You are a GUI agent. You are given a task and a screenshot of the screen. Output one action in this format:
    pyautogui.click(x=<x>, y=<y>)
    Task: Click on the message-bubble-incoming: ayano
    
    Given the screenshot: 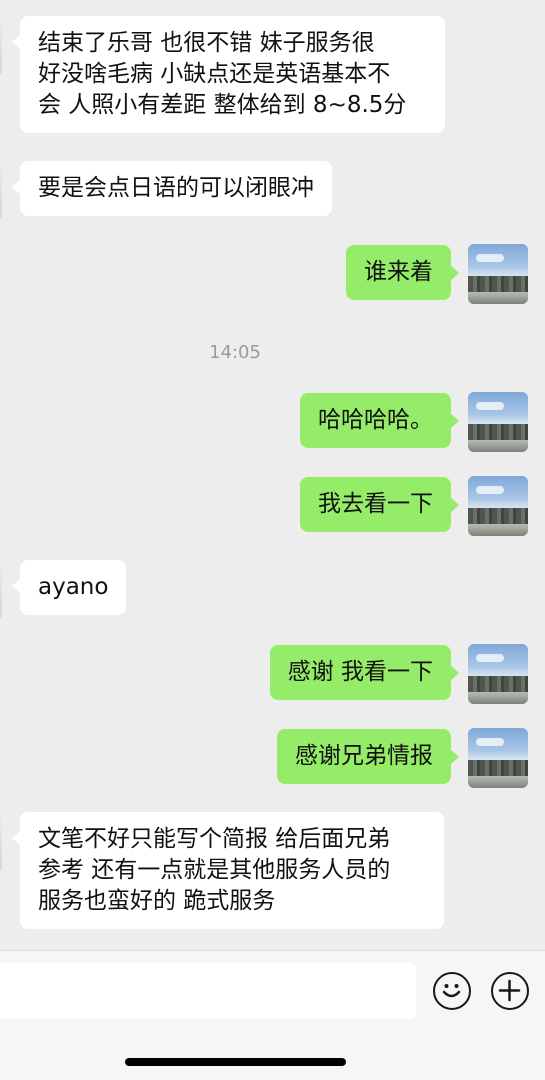 What is the action you would take?
    pyautogui.click(x=69, y=587)
    